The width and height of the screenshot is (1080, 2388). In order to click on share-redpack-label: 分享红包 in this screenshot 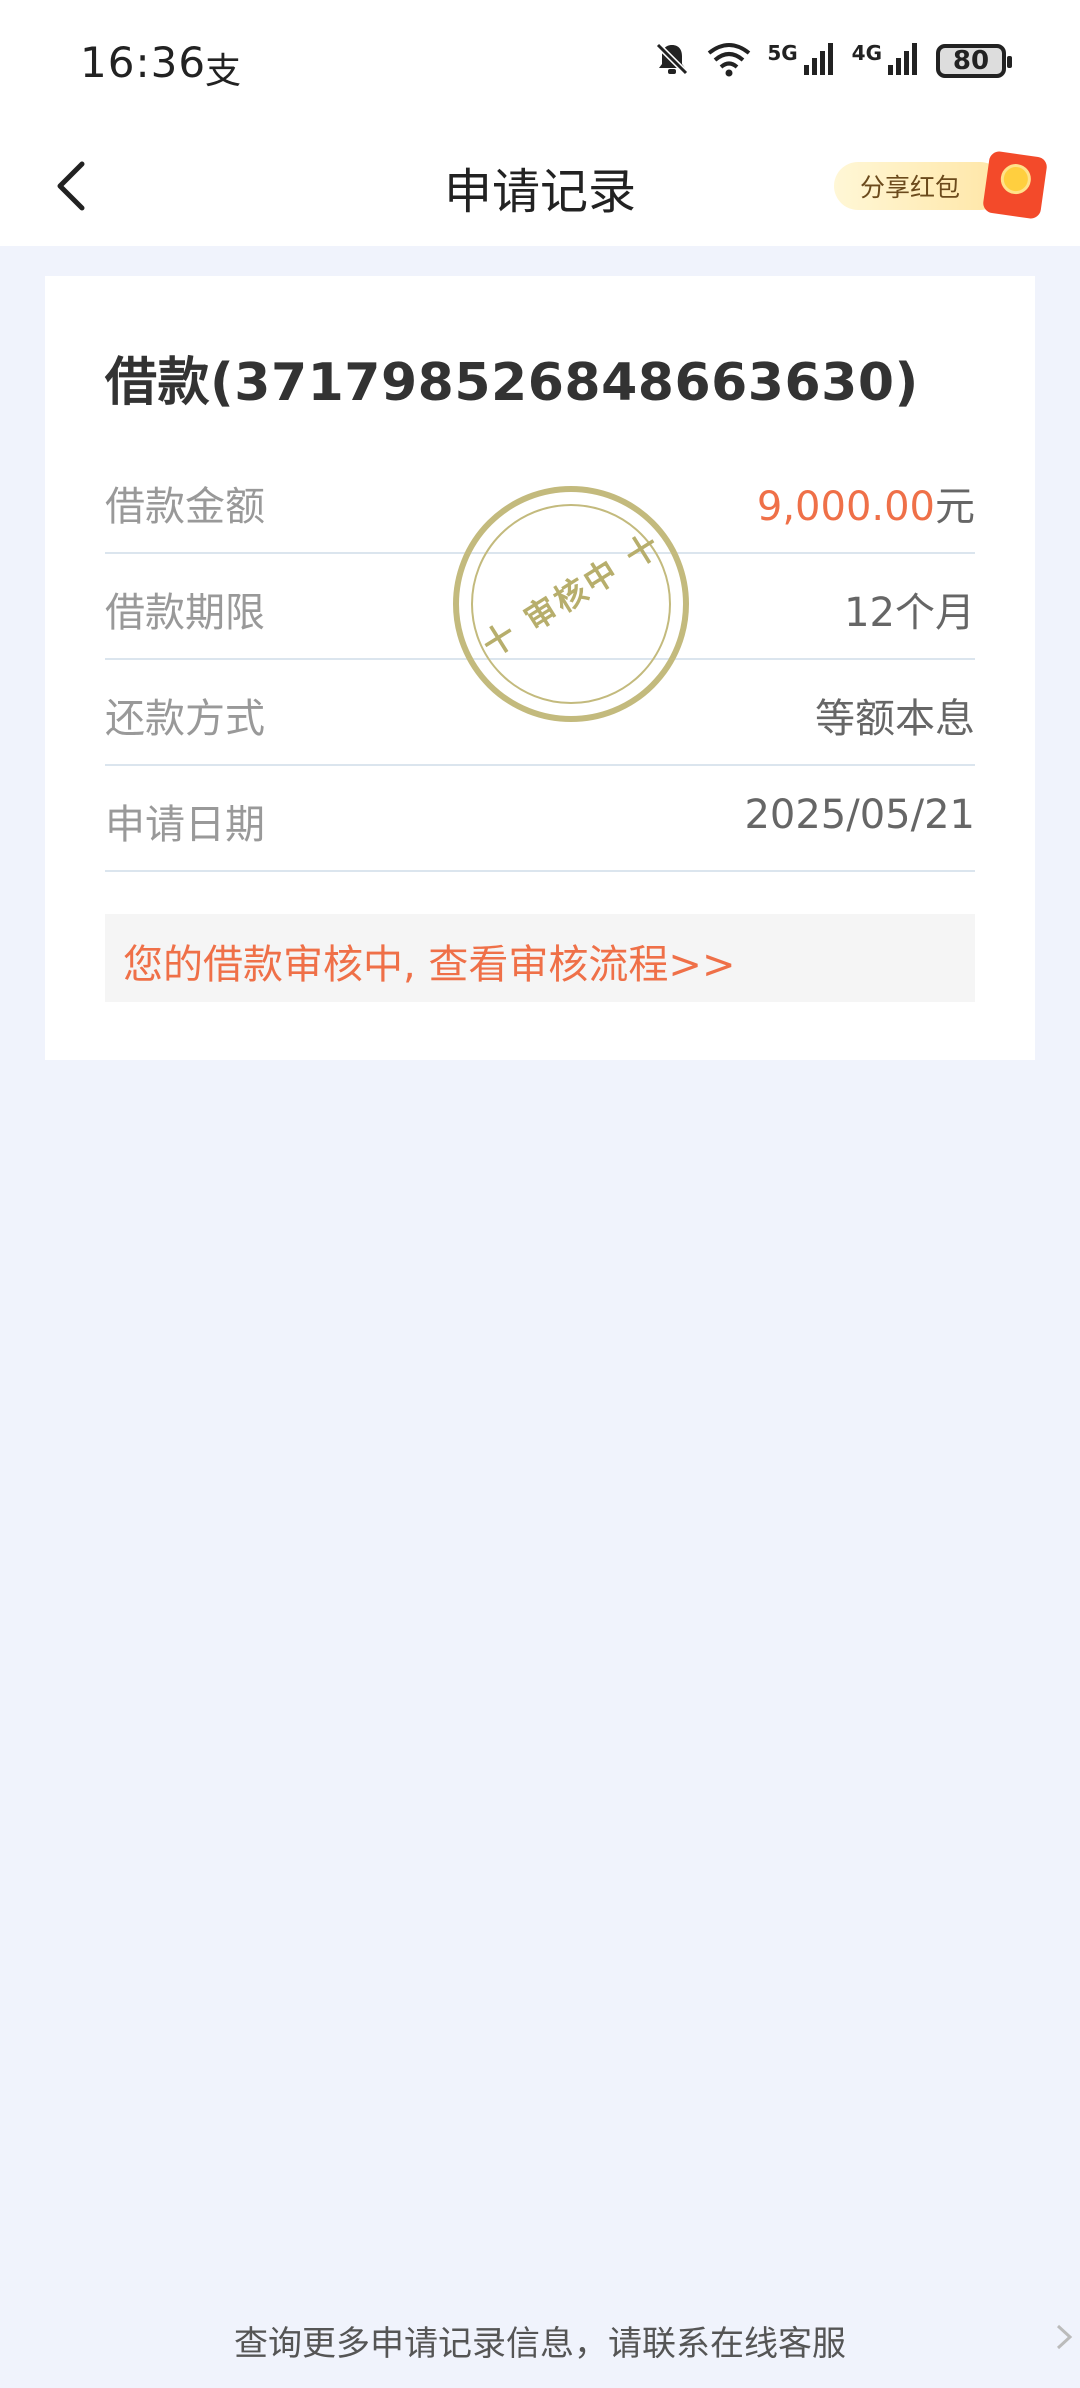, I will do `click(919, 186)`.